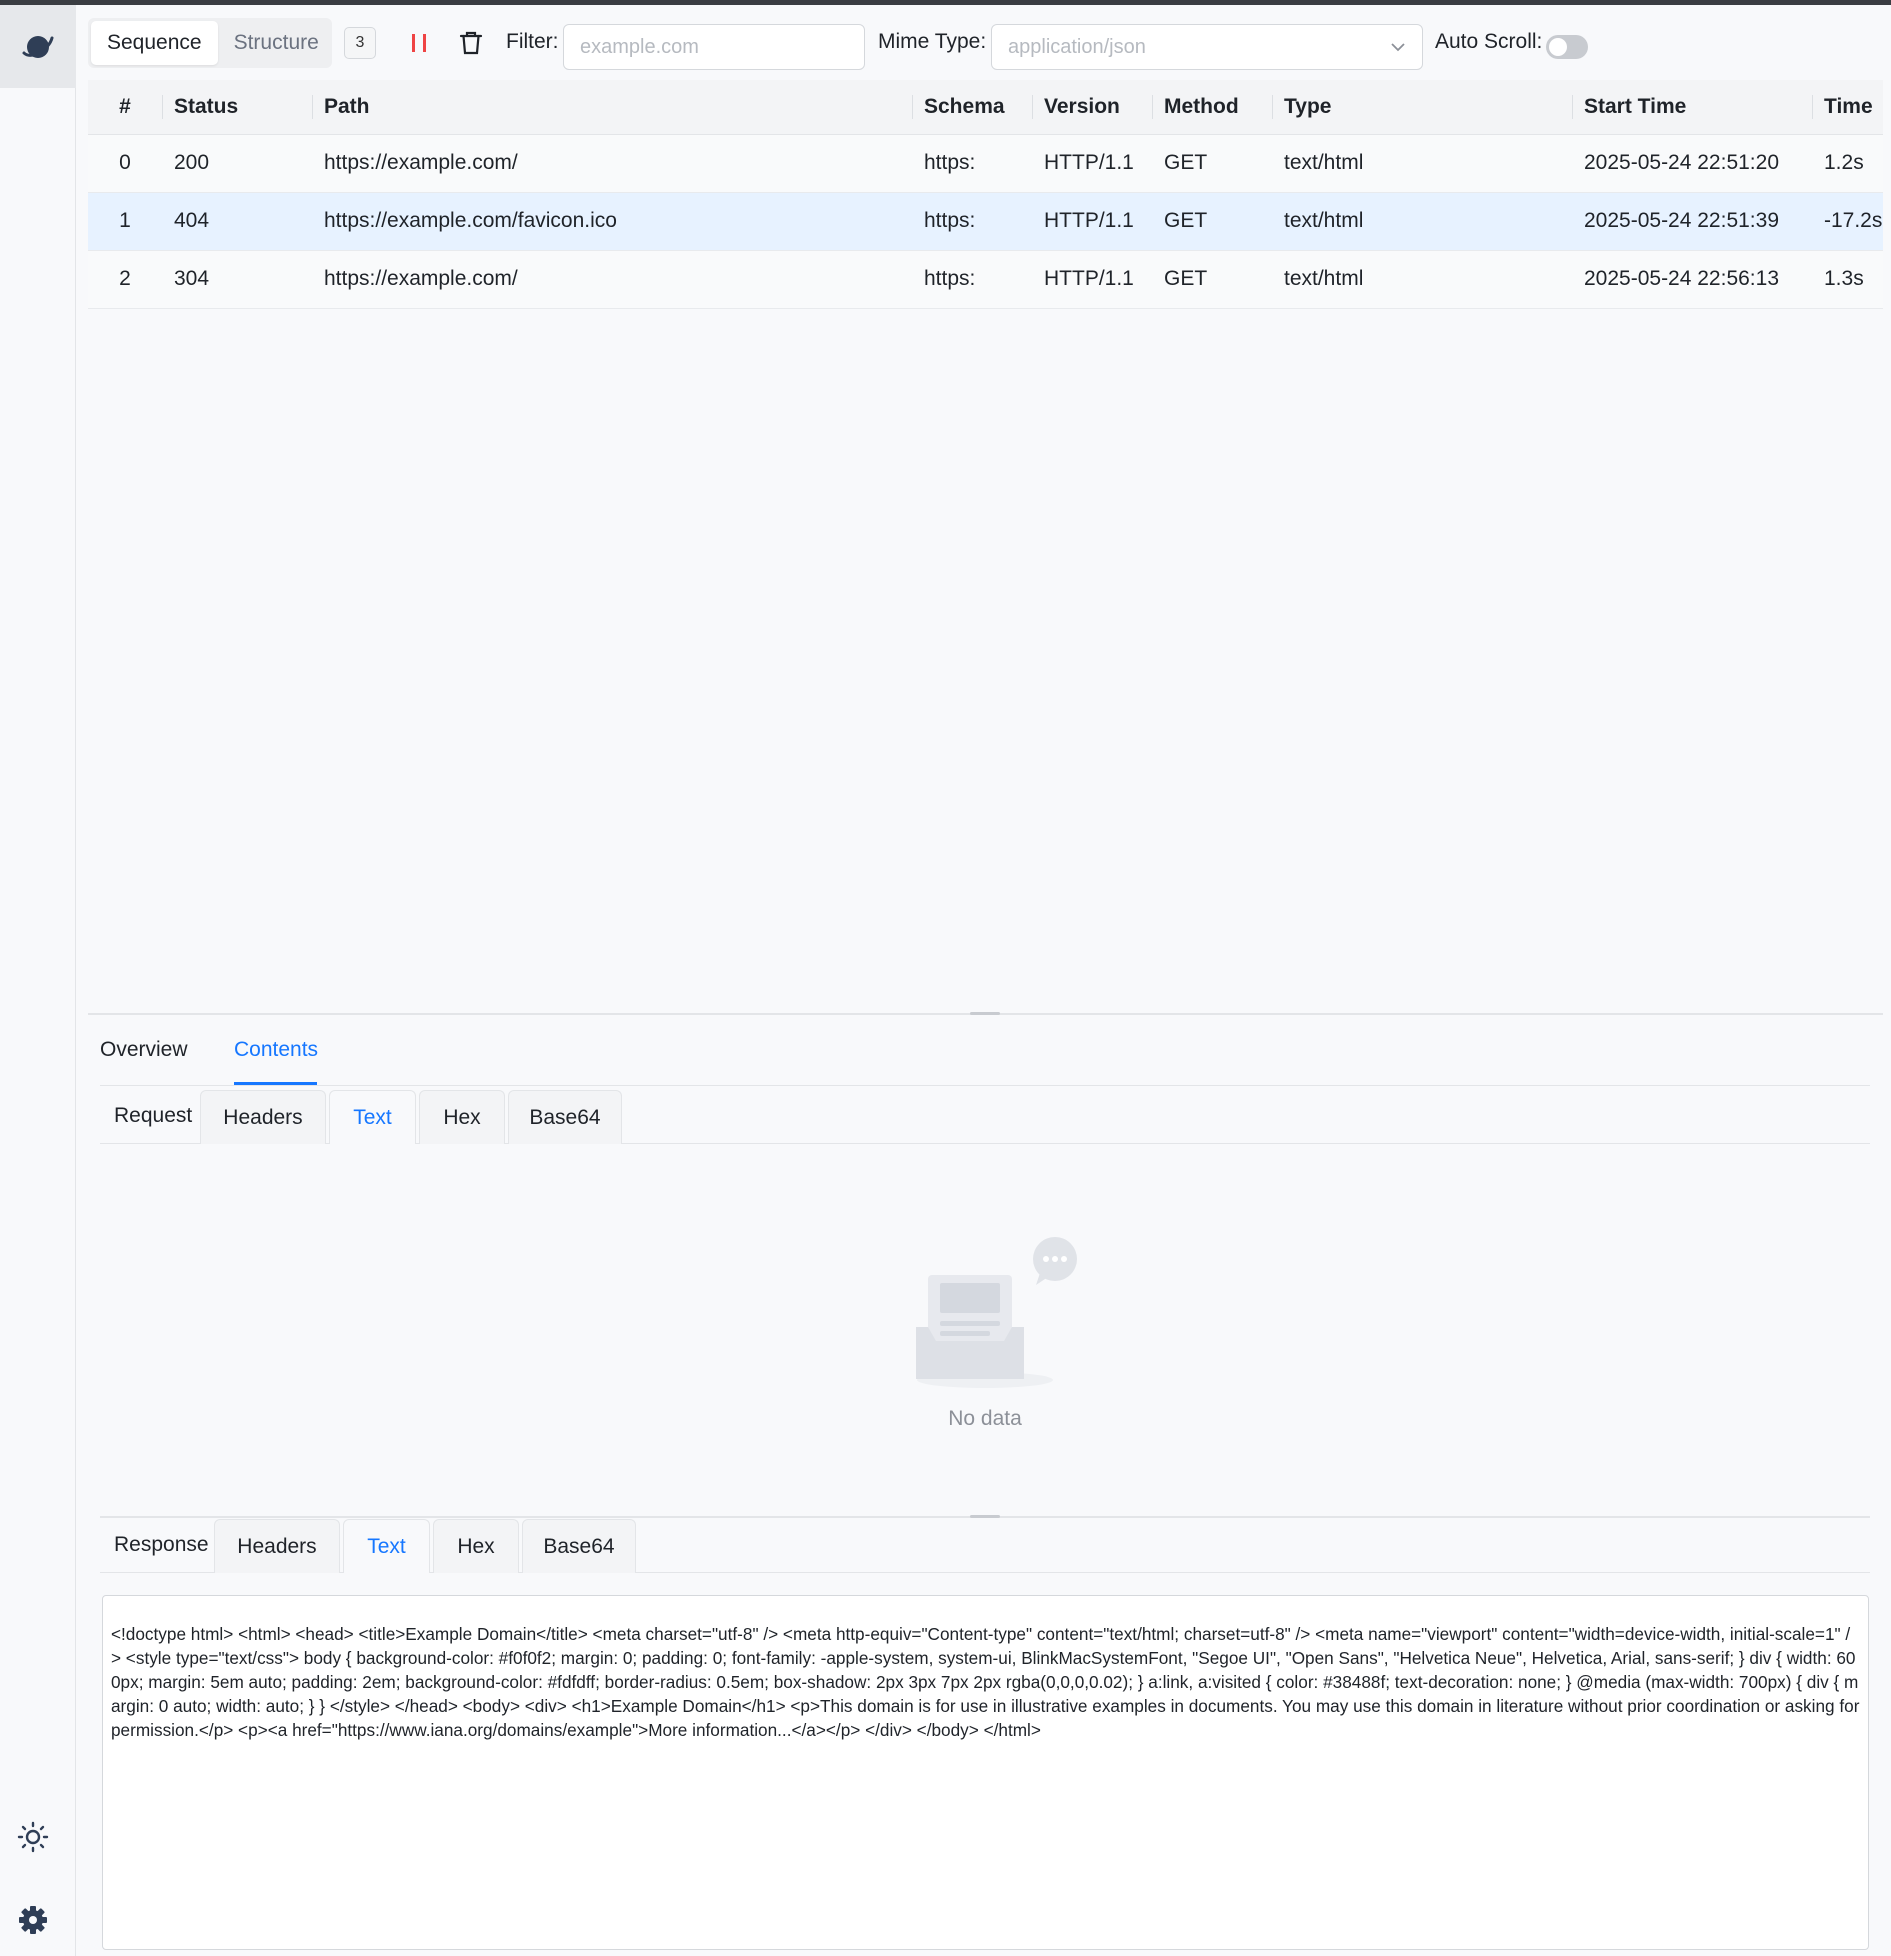  What do you see at coordinates (532, 41) in the screenshot?
I see `filter-label: Filter:` at bounding box center [532, 41].